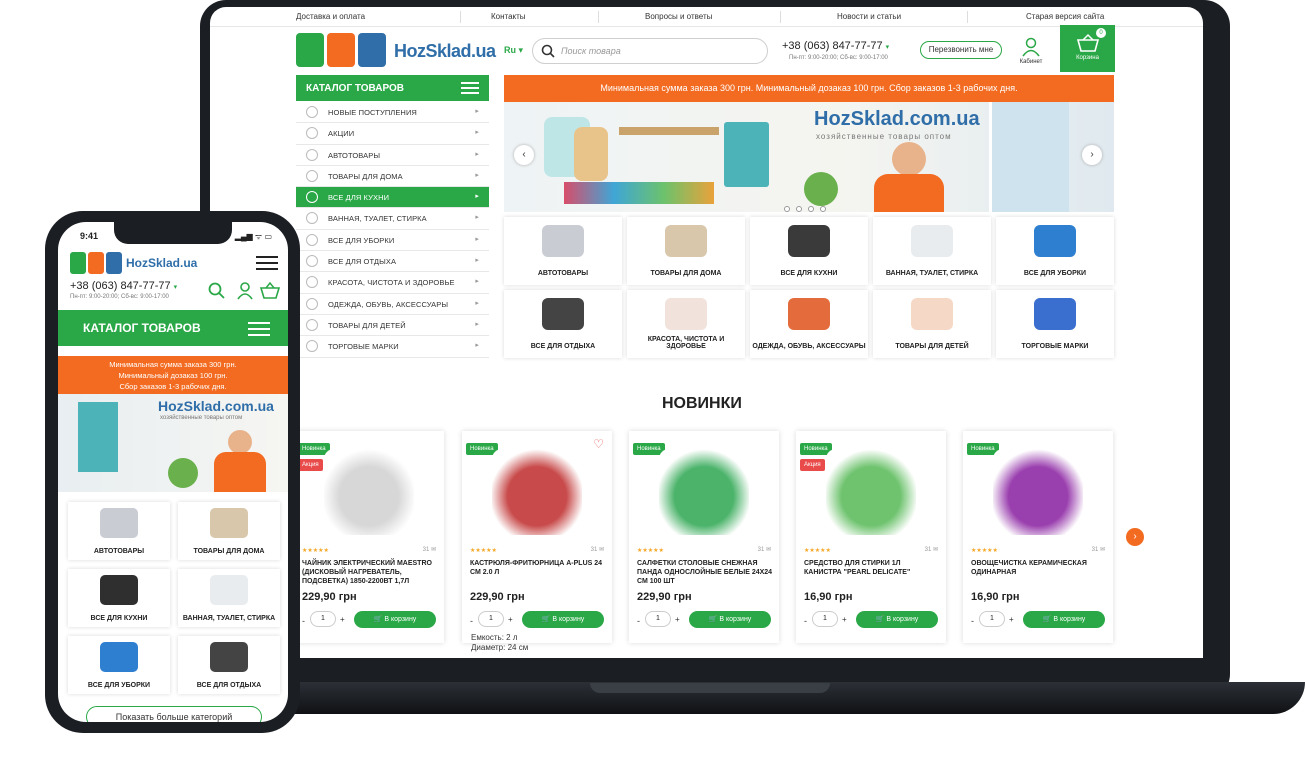  What do you see at coordinates (392, 347) in the screenshot?
I see `catalog-menu-item: ТОРГОВЫЕ МАРКИ ▸` at bounding box center [392, 347].